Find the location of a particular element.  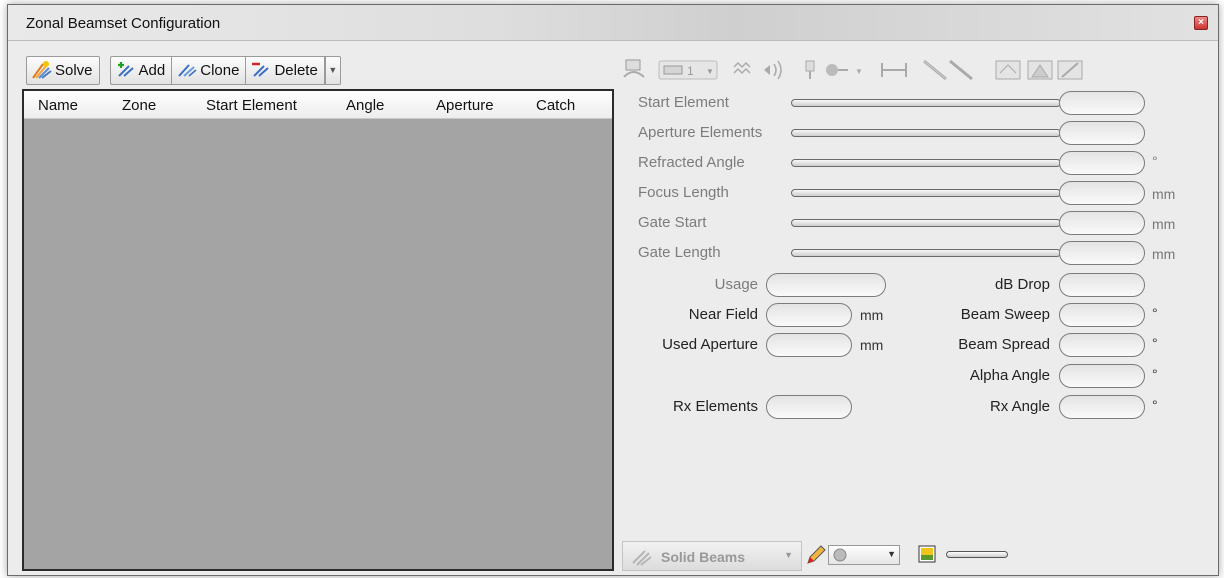

rx-elements-field is located at coordinates (809, 407).